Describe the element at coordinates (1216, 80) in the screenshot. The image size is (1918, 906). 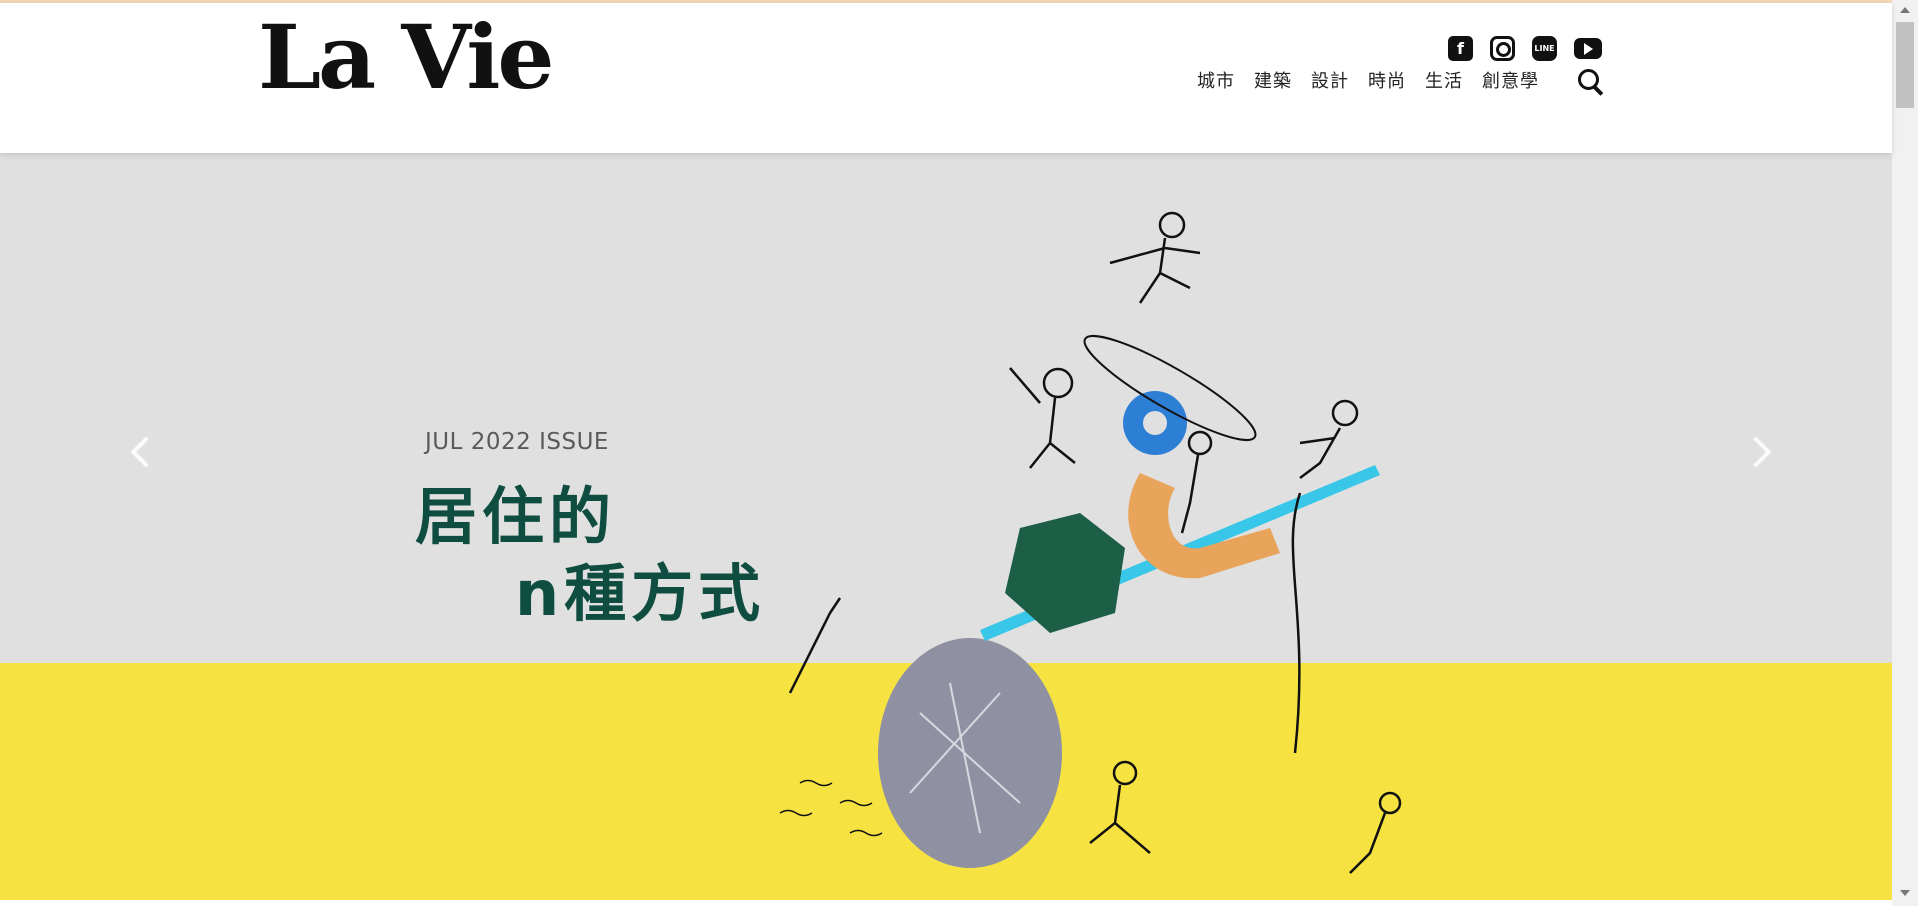
I see `nav-item-city: 城市` at that location.